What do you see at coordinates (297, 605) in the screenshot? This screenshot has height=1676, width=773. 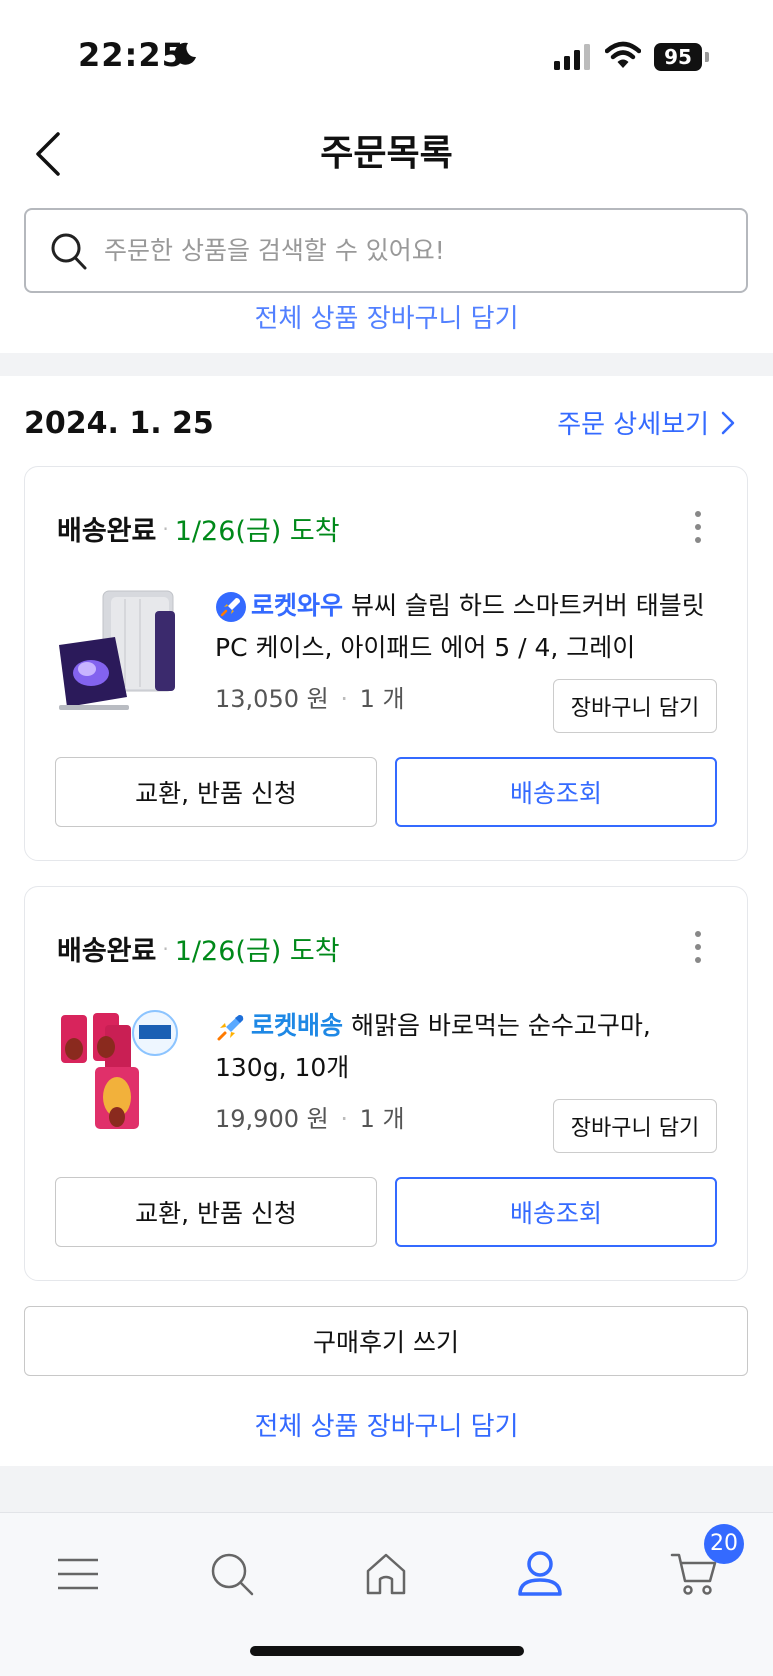 I see `rocket-wow-badge-label: 로켓와우` at bounding box center [297, 605].